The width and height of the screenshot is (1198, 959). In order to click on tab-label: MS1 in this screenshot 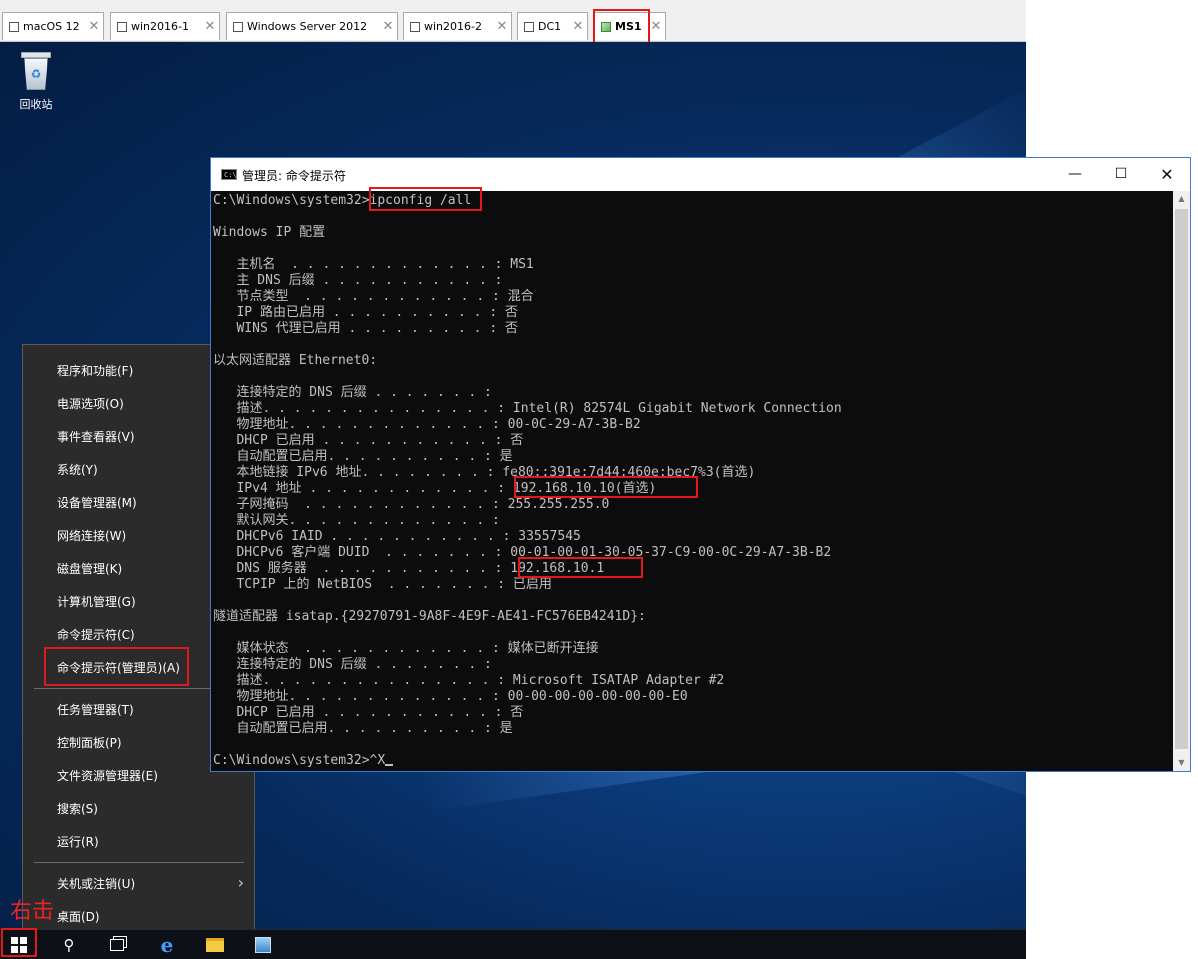, I will do `click(628, 26)`.